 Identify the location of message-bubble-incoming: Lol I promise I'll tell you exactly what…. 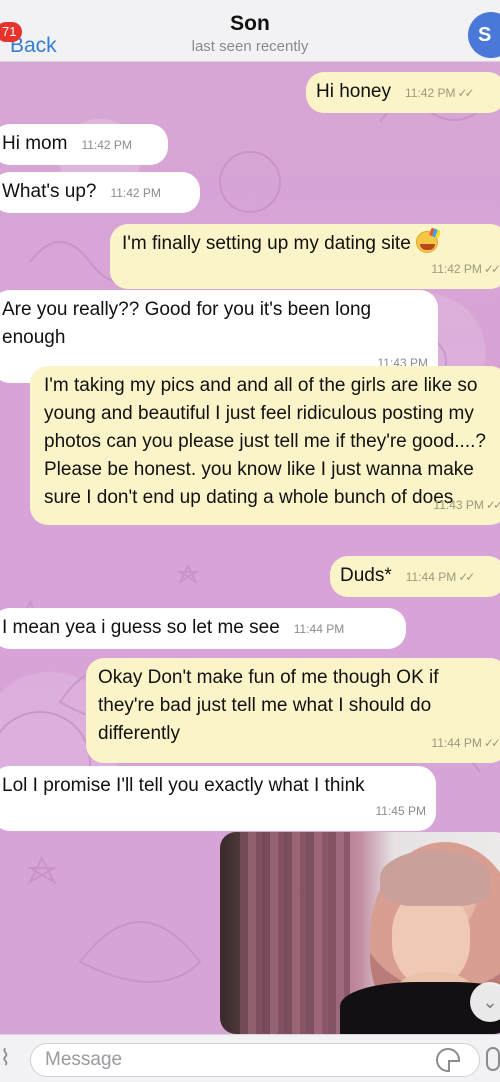
(218, 798).